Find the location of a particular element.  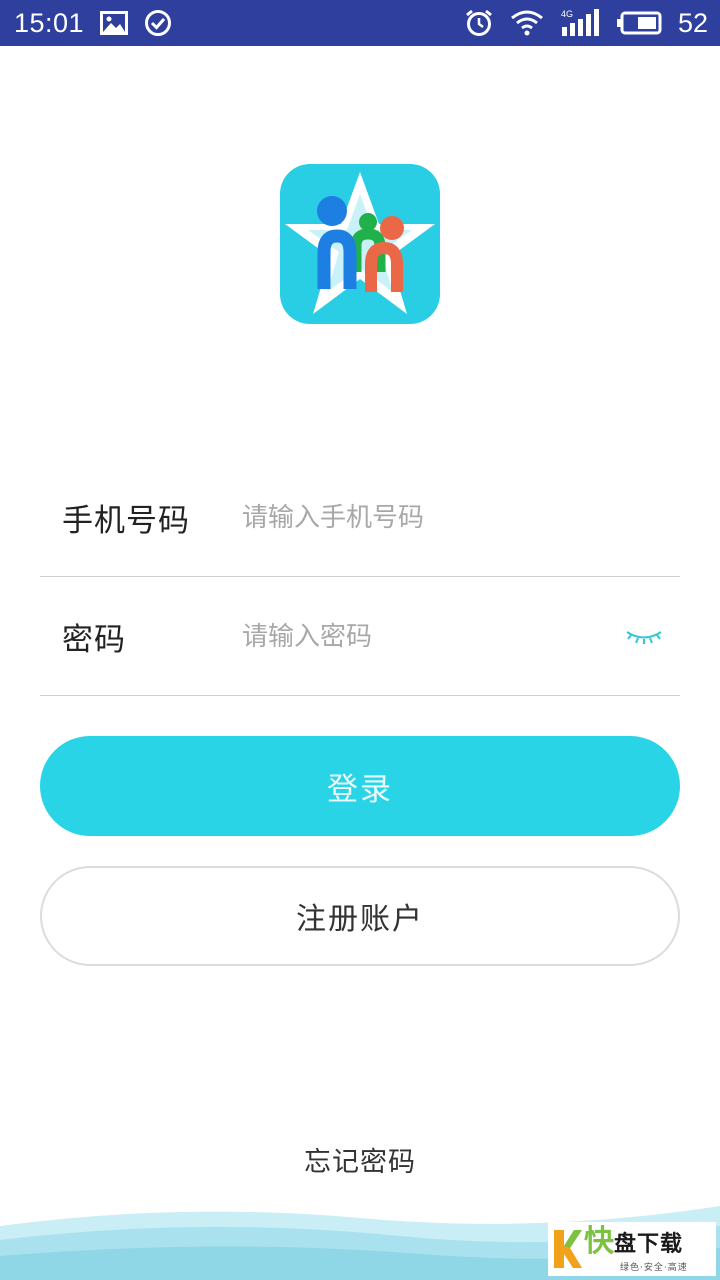

wifi-icon is located at coordinates (527, 23).